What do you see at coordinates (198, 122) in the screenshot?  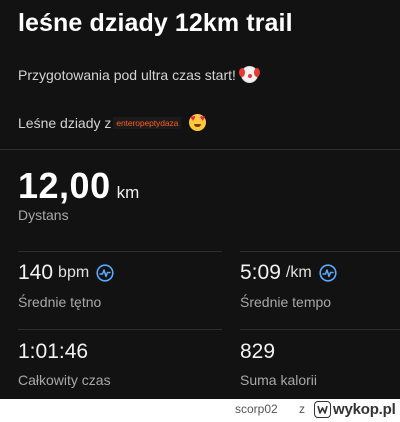 I see `heart-eyes-emoji-icon` at bounding box center [198, 122].